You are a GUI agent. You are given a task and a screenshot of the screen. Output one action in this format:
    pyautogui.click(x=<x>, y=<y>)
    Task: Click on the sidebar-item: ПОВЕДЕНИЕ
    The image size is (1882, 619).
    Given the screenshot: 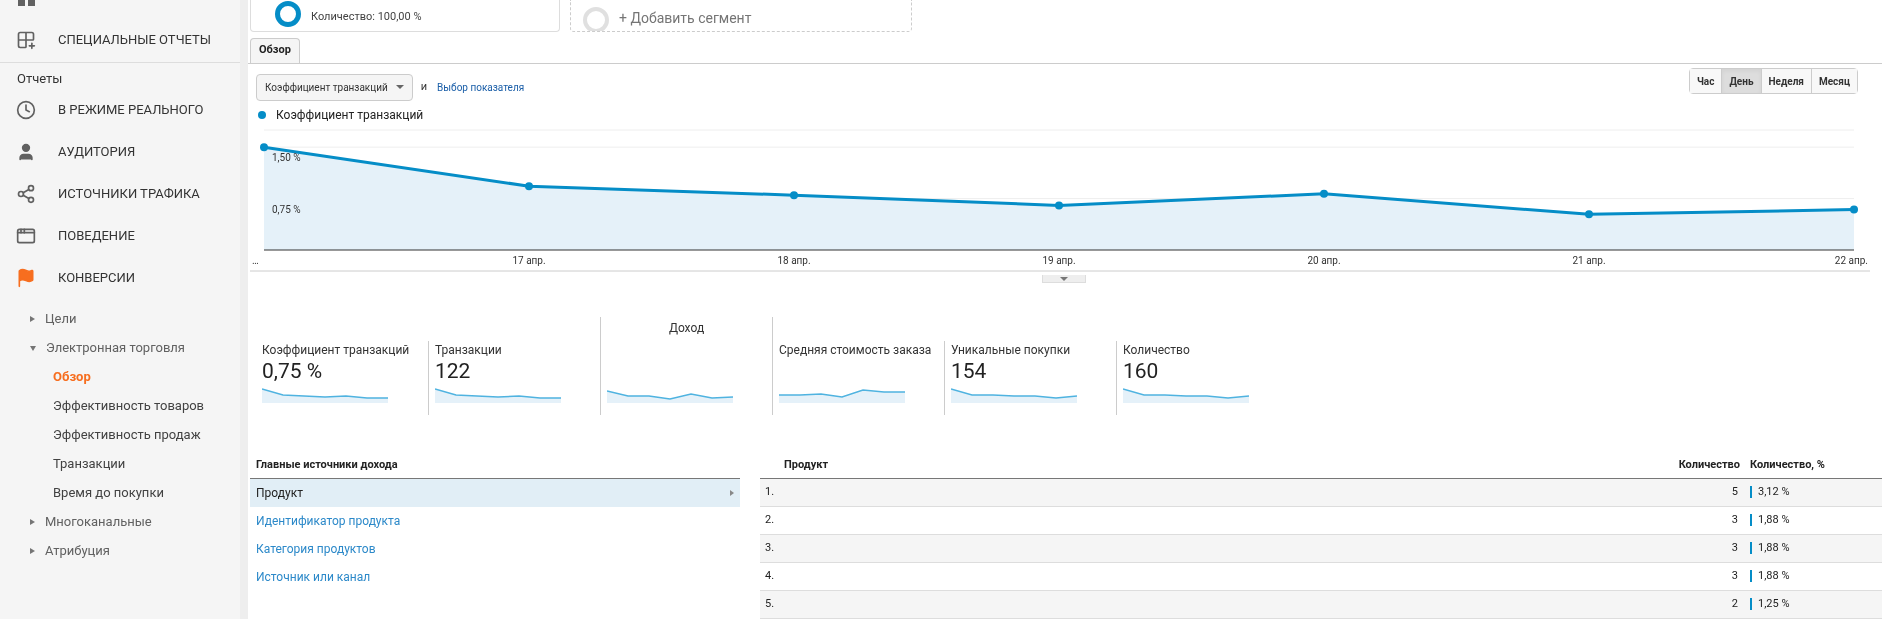 What is the action you would take?
    pyautogui.click(x=96, y=235)
    